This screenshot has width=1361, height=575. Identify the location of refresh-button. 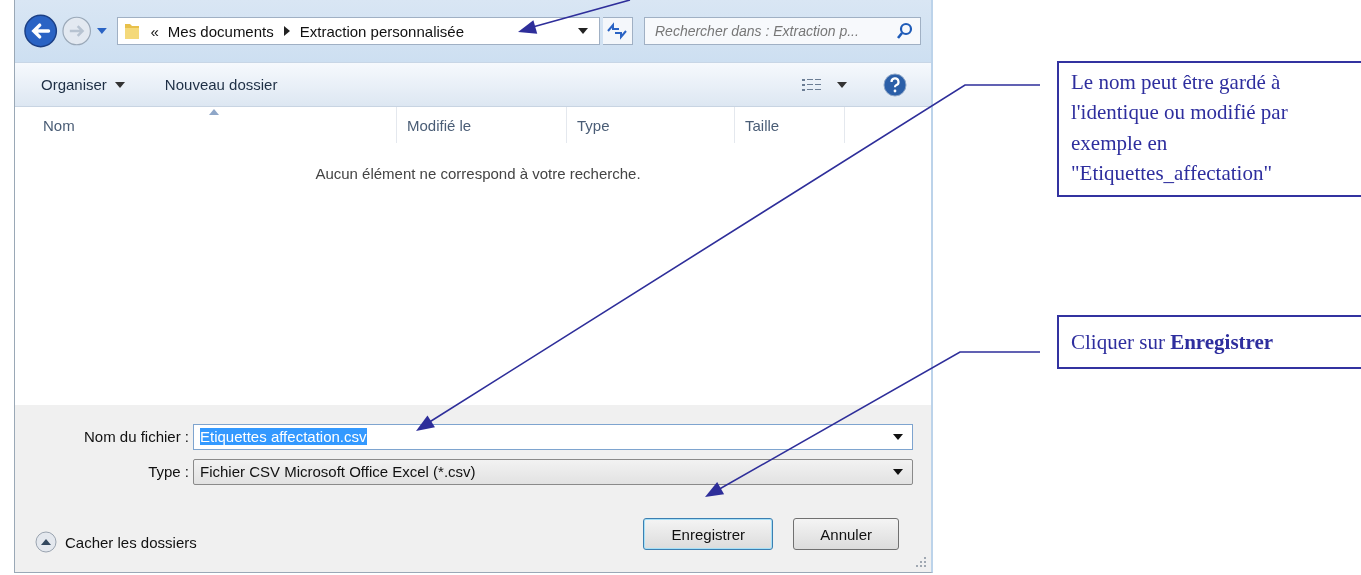
(617, 31).